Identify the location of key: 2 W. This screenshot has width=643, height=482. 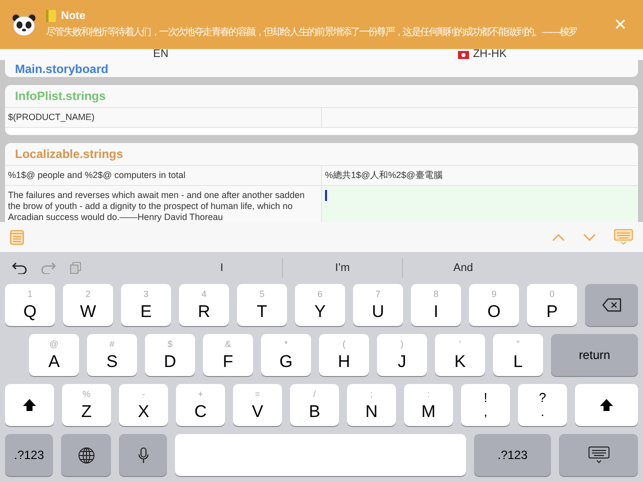
(88, 305).